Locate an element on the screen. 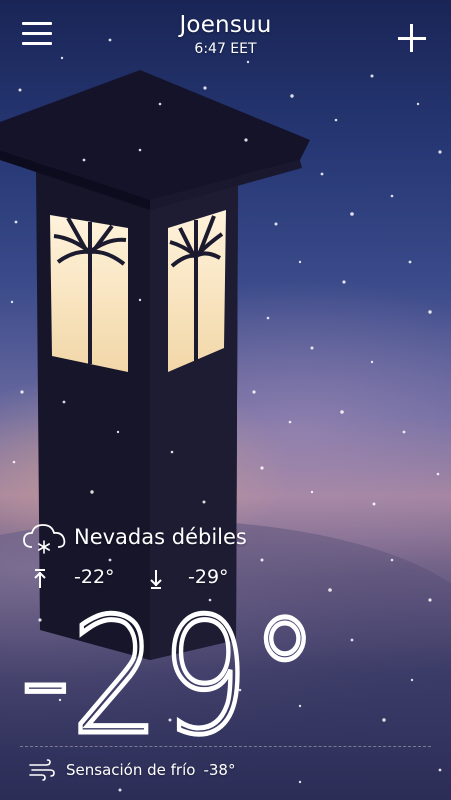 Image resolution: width=451 pixels, height=800 pixels. city-name: Joensuu is located at coordinates (225, 25).